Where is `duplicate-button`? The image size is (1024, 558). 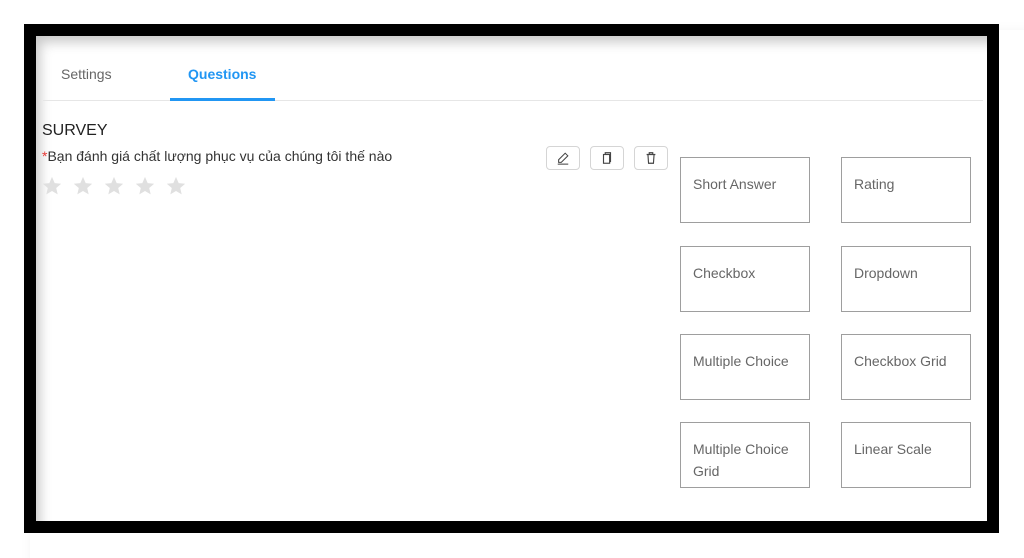
duplicate-button is located at coordinates (607, 158).